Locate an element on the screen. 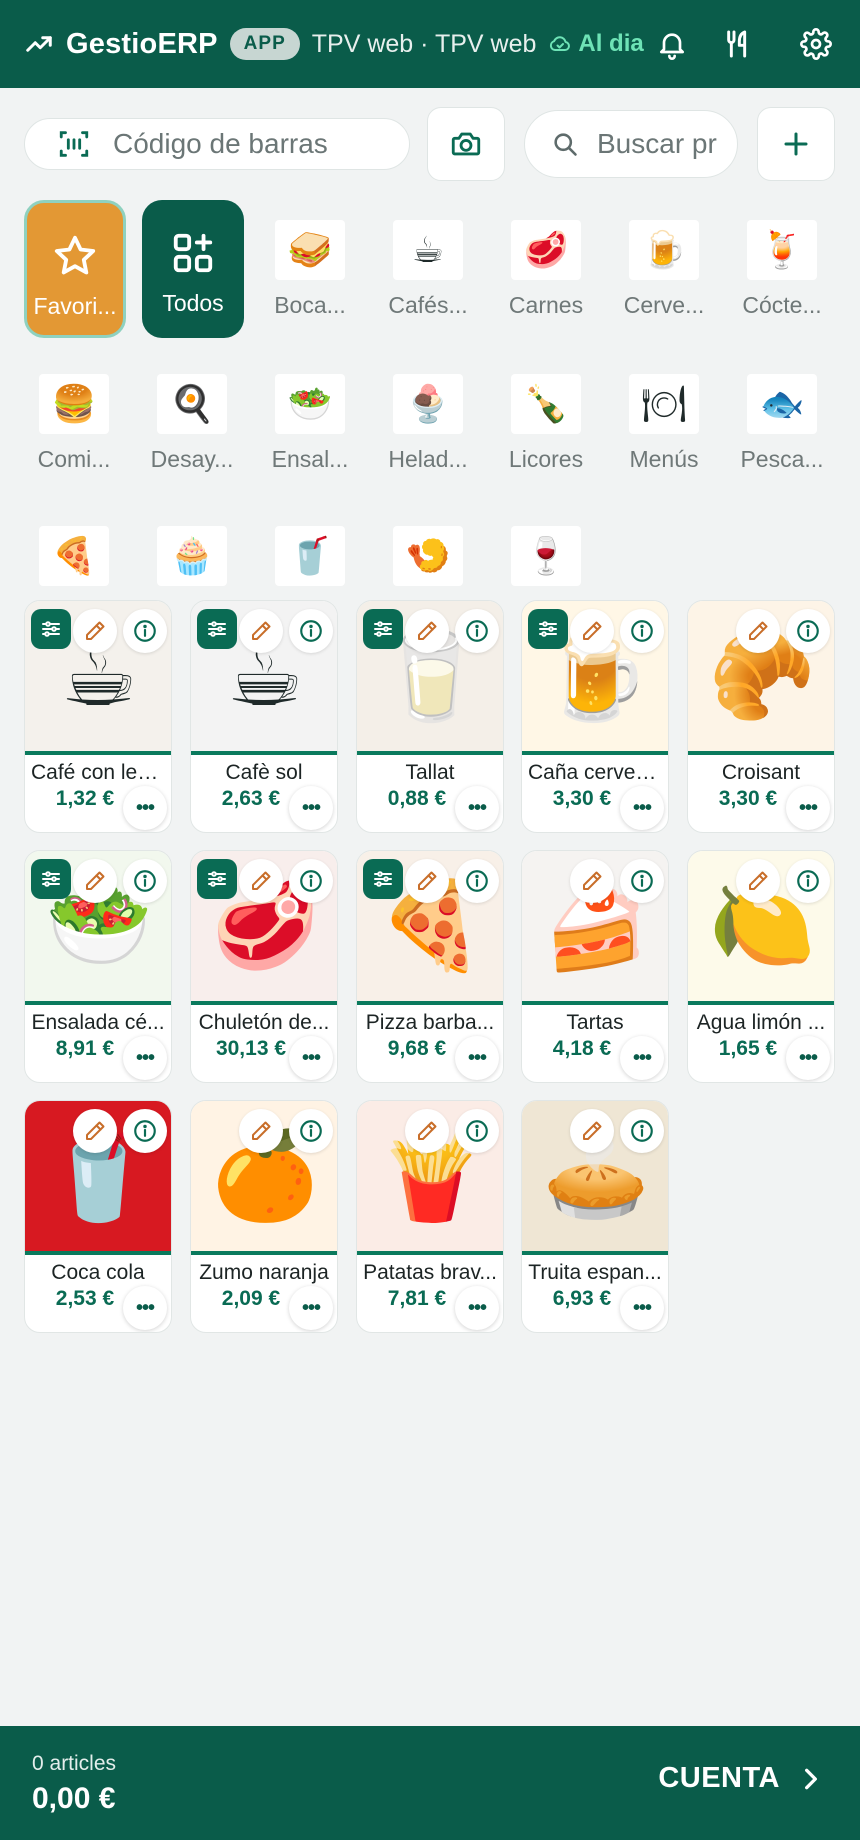  tables-button is located at coordinates (738, 44).